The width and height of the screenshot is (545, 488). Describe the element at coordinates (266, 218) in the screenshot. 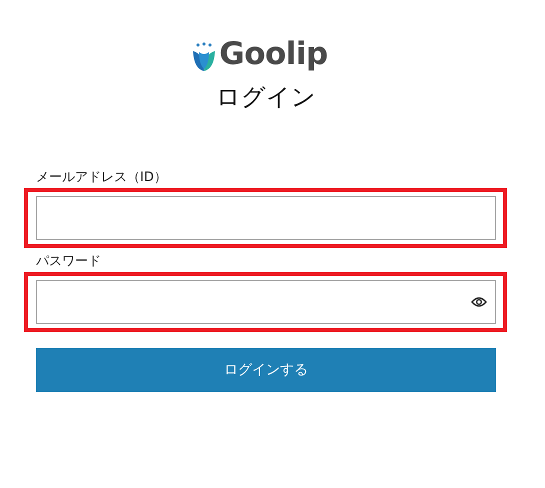

I see `email-field` at that location.